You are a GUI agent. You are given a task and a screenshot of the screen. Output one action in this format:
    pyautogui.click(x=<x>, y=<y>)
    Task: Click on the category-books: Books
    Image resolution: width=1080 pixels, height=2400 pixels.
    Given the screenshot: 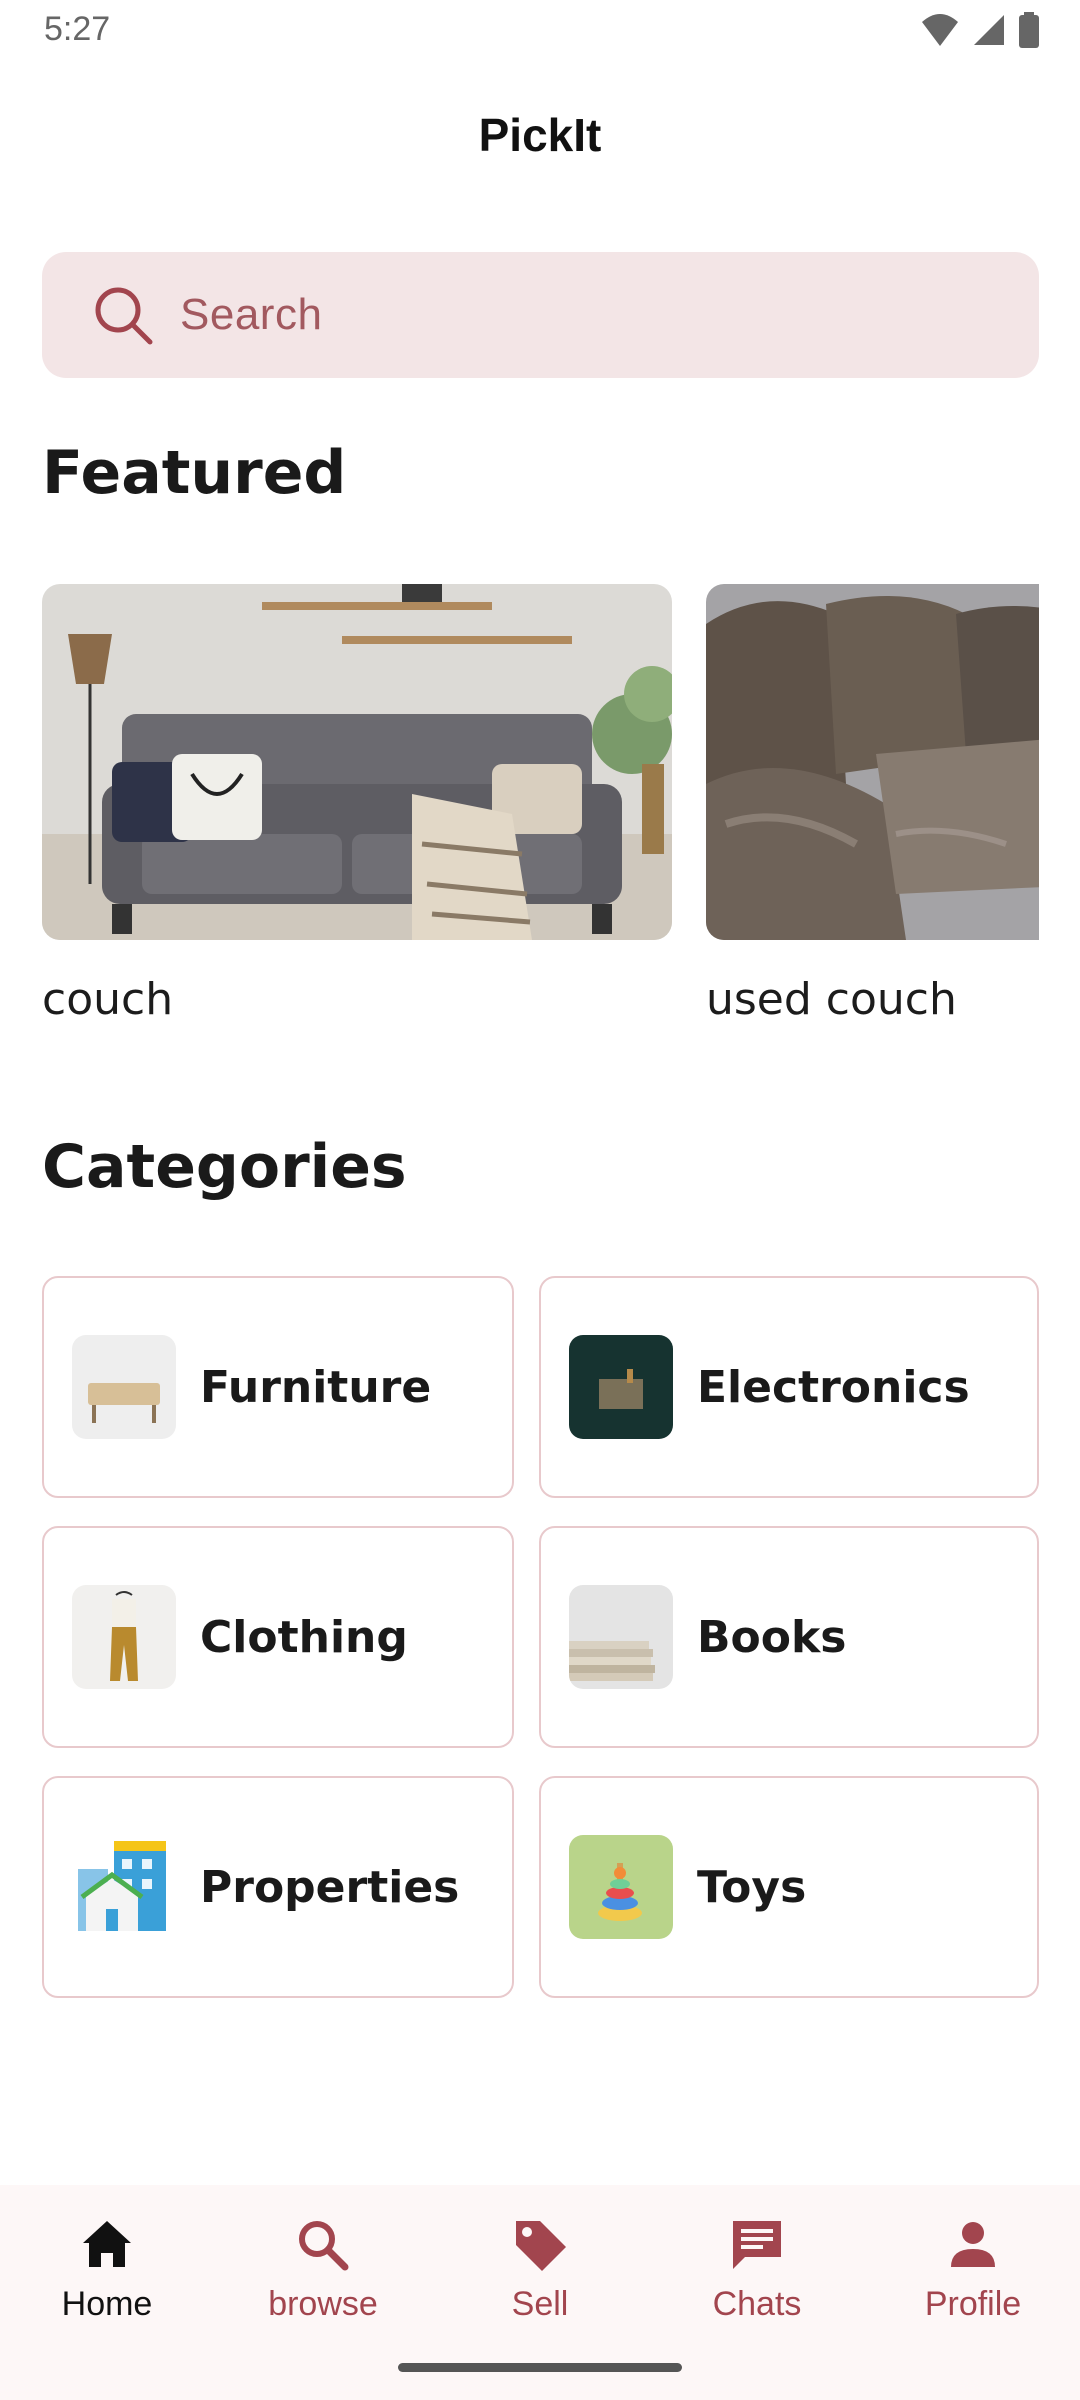 What is the action you would take?
    pyautogui.click(x=789, y=1637)
    